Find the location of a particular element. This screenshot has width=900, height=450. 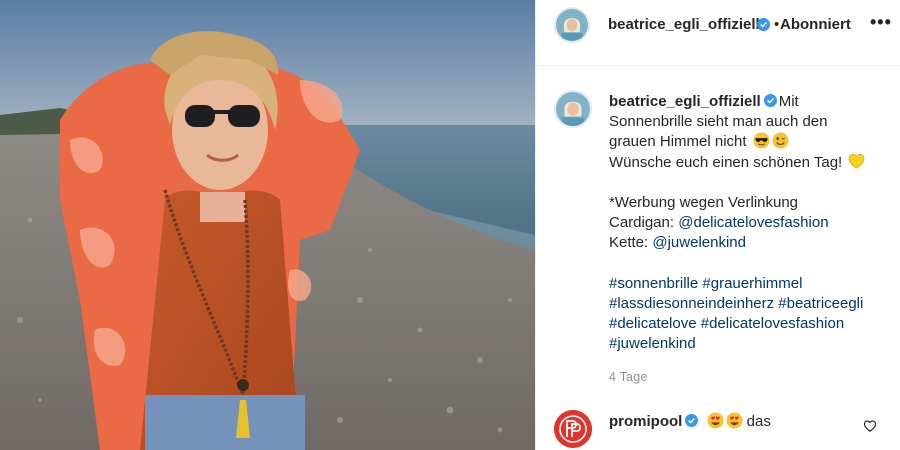

author-avatar is located at coordinates (572, 25).